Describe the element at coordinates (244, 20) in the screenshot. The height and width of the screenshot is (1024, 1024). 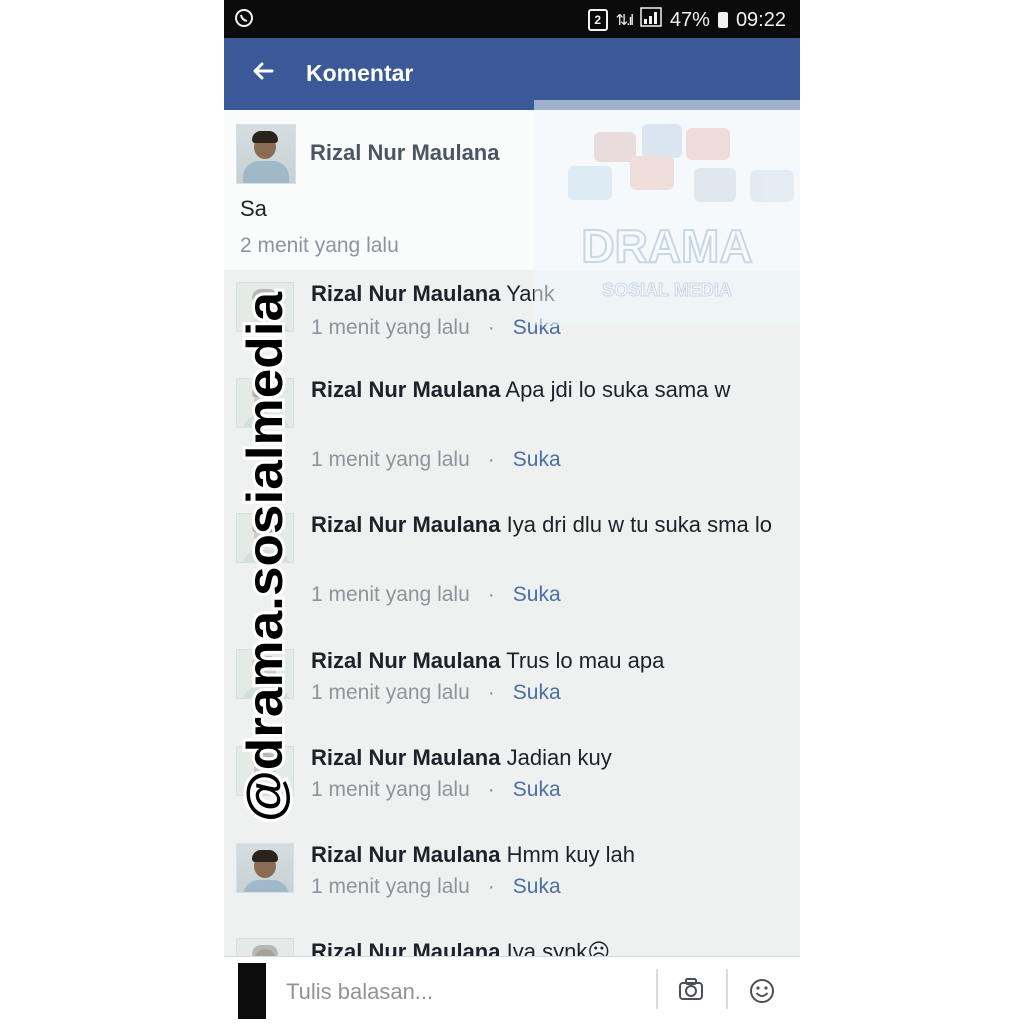
I see `whatsapp-icon` at that location.